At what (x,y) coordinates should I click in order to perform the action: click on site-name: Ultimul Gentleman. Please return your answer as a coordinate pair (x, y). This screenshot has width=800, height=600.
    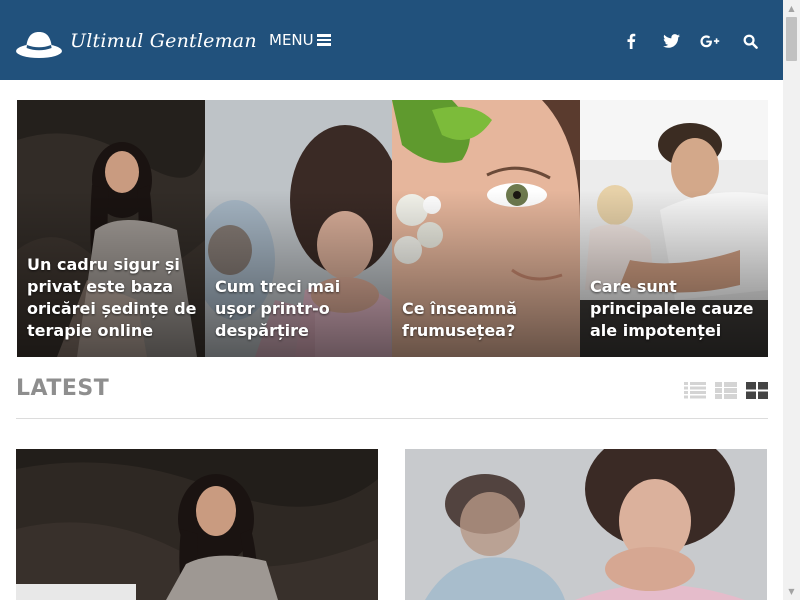
    Looking at the image, I should click on (163, 41).